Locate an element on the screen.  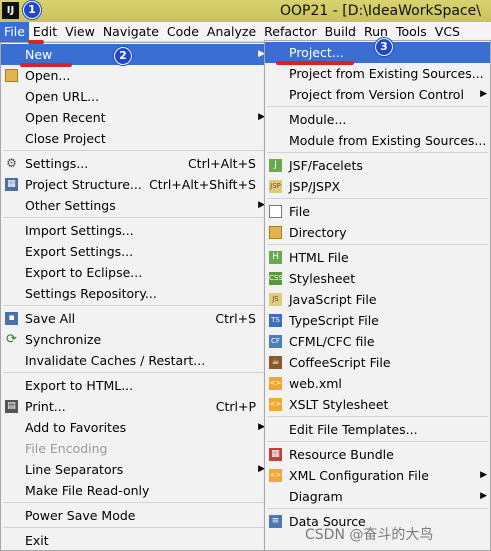
menu-analyze: Analyze is located at coordinates (231, 32).